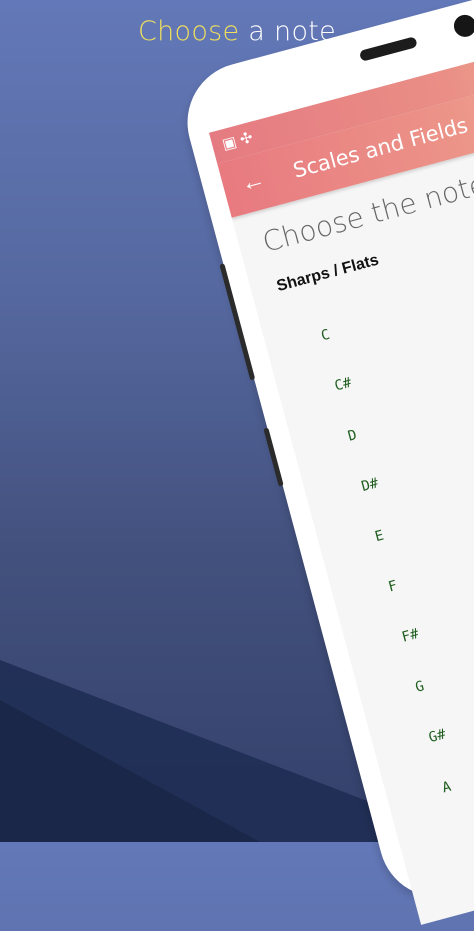 The width and height of the screenshot is (474, 931). Describe the element at coordinates (237, 141) in the screenshot. I see `status-left-icons: ▣ ✣` at that location.